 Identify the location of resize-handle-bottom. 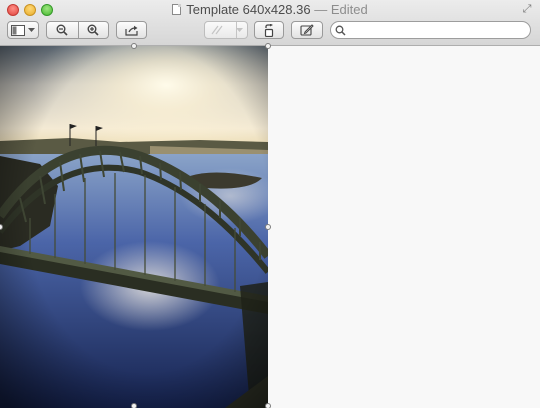
(134, 405).